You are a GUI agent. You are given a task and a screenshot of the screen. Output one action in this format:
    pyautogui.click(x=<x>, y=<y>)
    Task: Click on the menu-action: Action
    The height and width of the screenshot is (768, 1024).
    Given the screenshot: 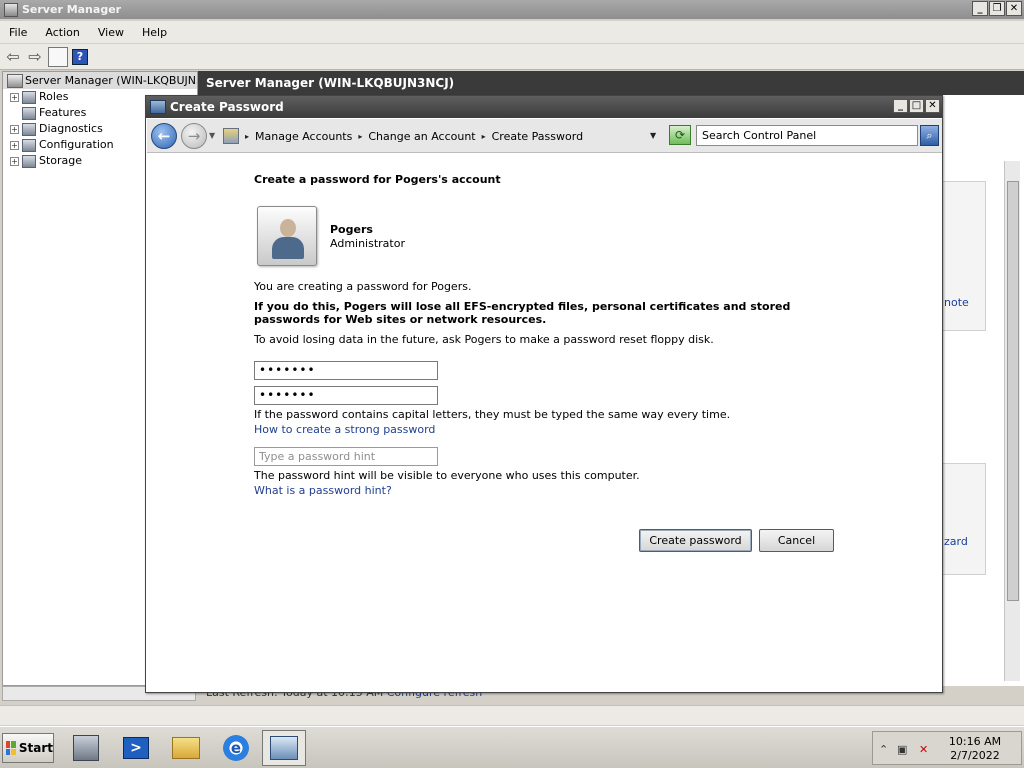 What is the action you would take?
    pyautogui.click(x=62, y=32)
    